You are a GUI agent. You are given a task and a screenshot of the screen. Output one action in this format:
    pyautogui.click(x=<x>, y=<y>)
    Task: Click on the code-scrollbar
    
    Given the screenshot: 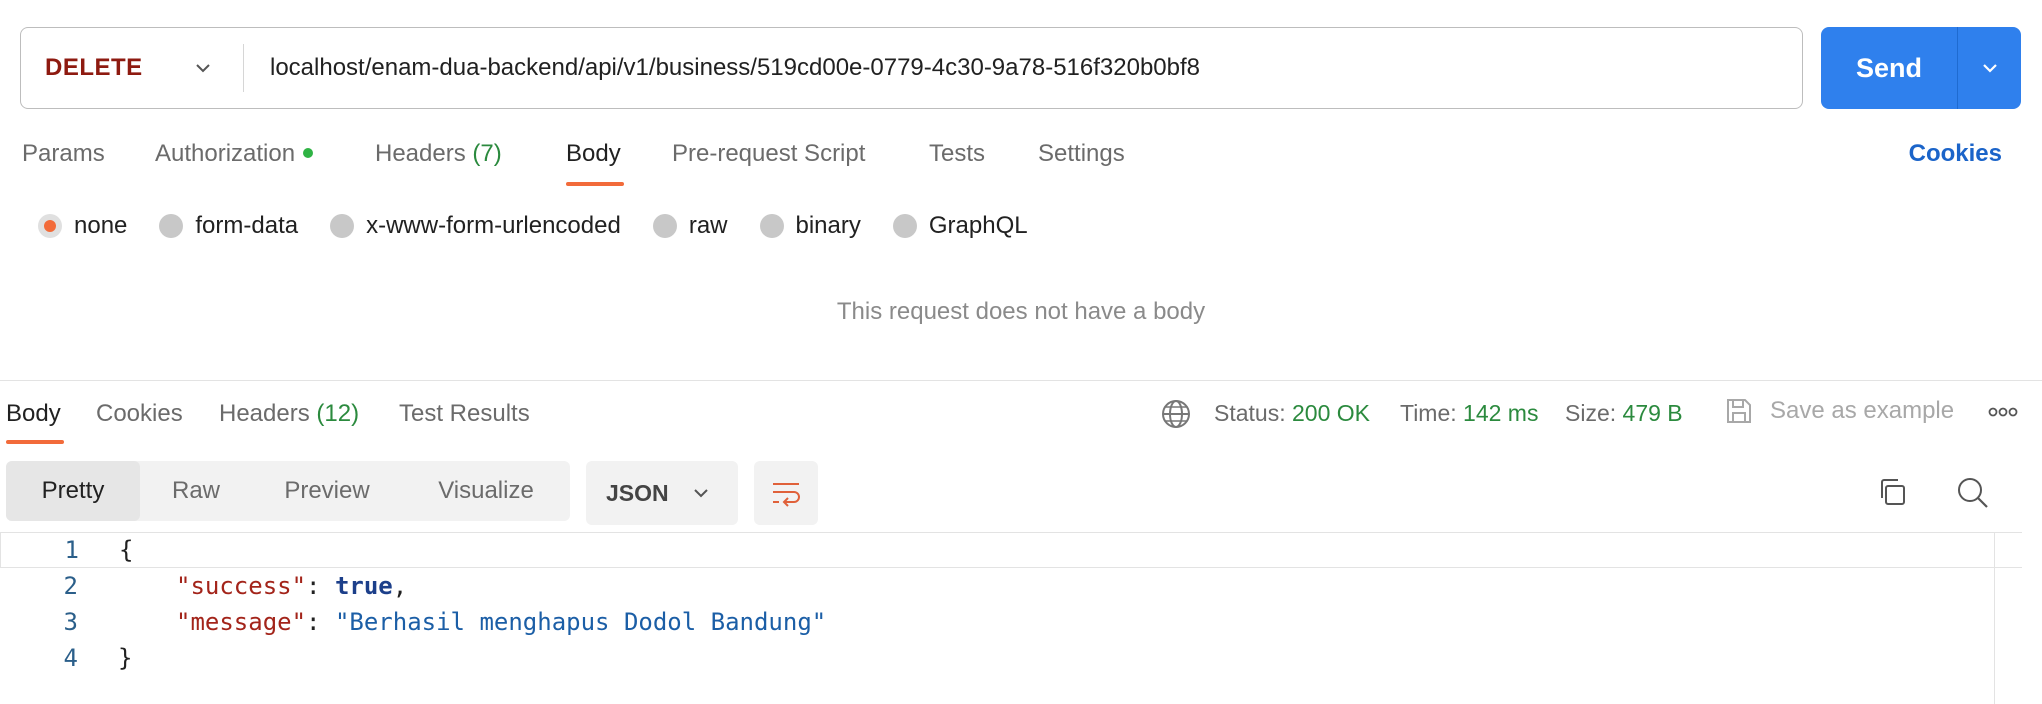 What is the action you would take?
    pyautogui.click(x=2008, y=618)
    